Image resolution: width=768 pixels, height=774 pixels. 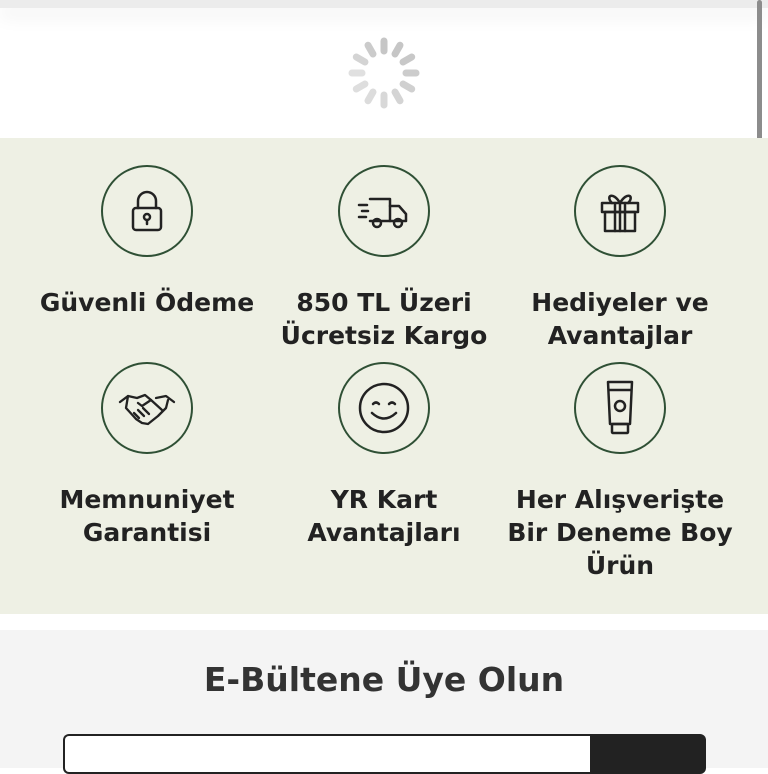 I want to click on feature-label: YR Kart Avantajları, so click(x=384, y=516).